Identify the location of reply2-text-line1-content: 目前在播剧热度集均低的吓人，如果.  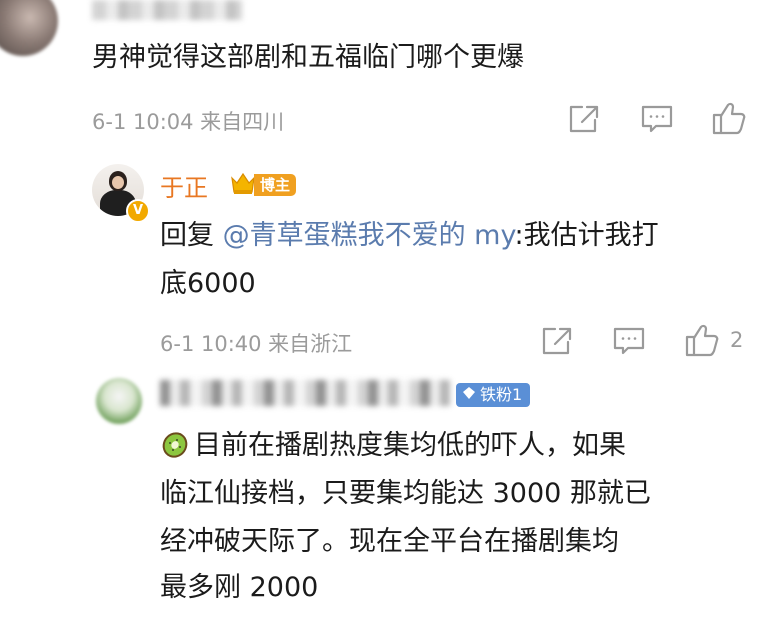
(410, 445).